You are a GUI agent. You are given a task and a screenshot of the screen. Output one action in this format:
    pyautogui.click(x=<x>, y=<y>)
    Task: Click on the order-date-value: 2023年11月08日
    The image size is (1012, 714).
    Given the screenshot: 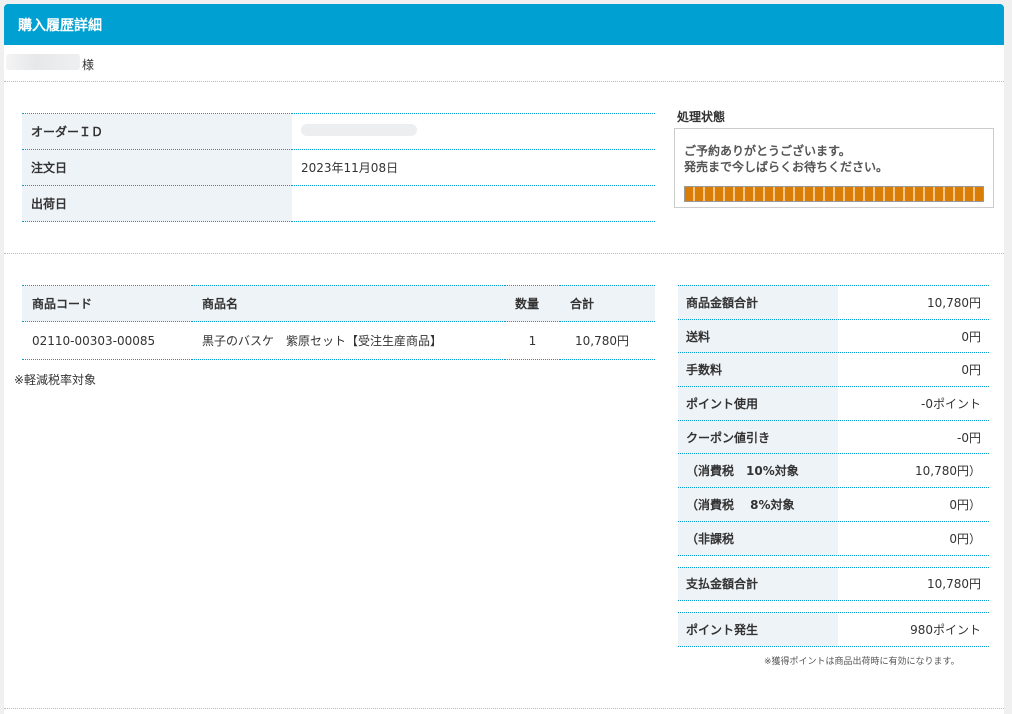 What is the action you would take?
    pyautogui.click(x=473, y=167)
    